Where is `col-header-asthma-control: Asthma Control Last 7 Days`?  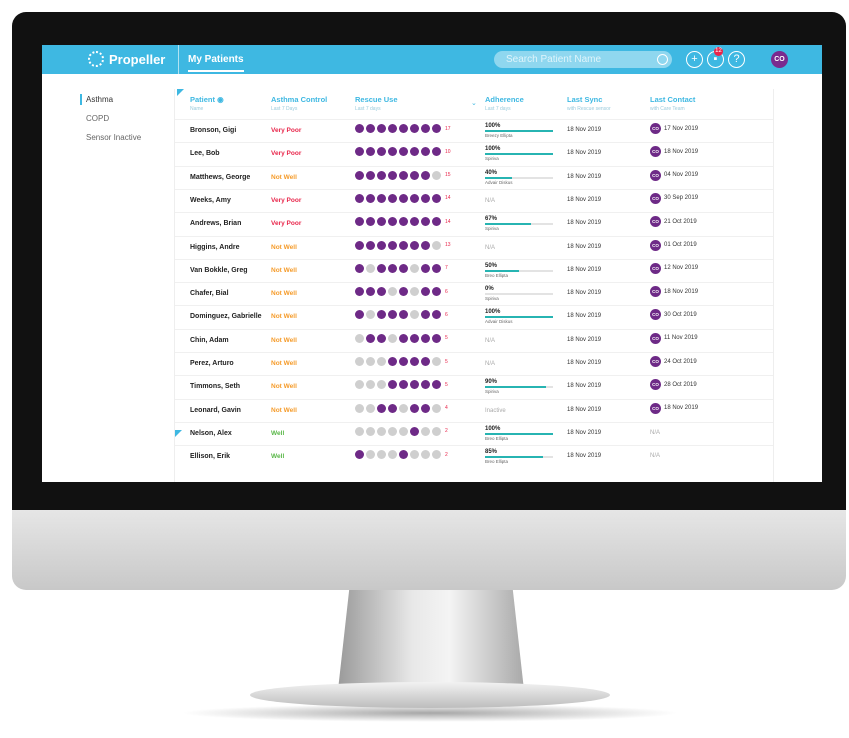
col-header-asthma-control: Asthma Control Last 7 Days is located at coordinates (299, 103).